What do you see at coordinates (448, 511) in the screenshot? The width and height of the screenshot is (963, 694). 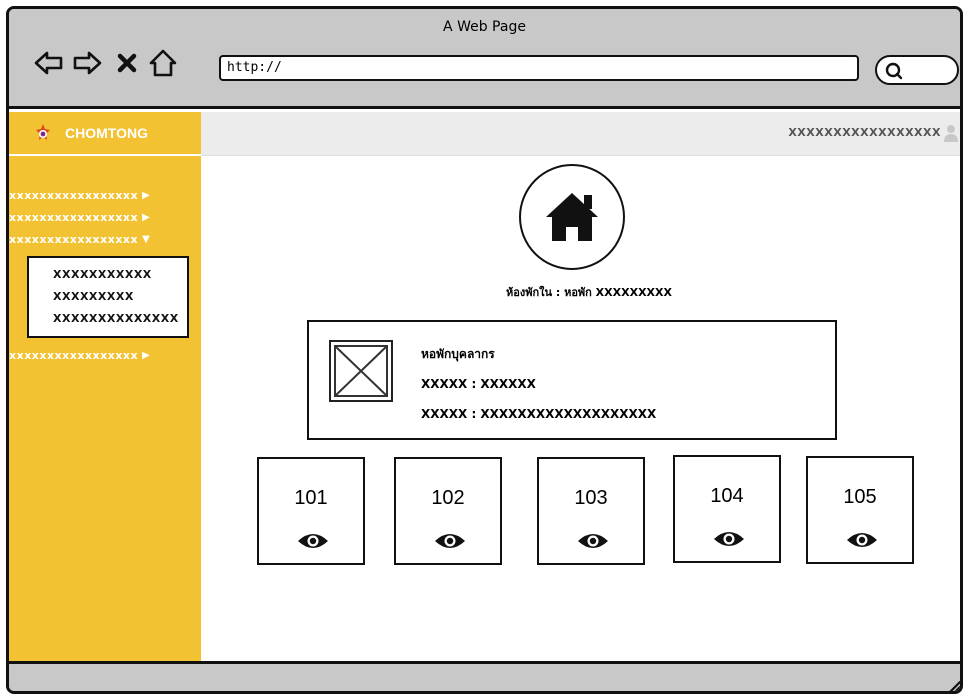 I see `room-card-102: 102` at bounding box center [448, 511].